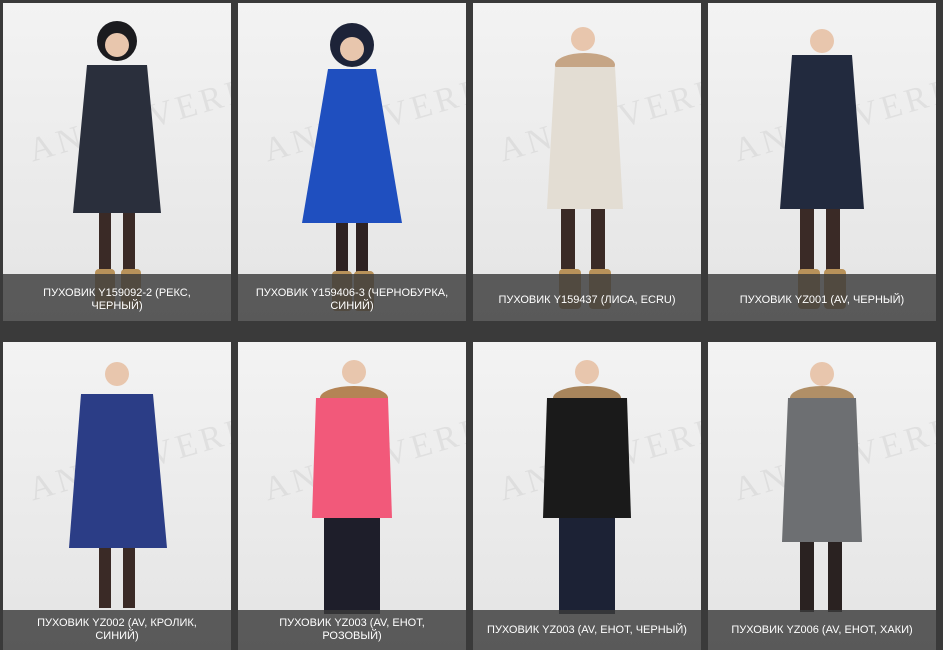 This screenshot has height=650, width=943. What do you see at coordinates (587, 297) in the screenshot?
I see `product-title: ПУХОВИК Y159437 (ЛИСА, ECRU)` at bounding box center [587, 297].